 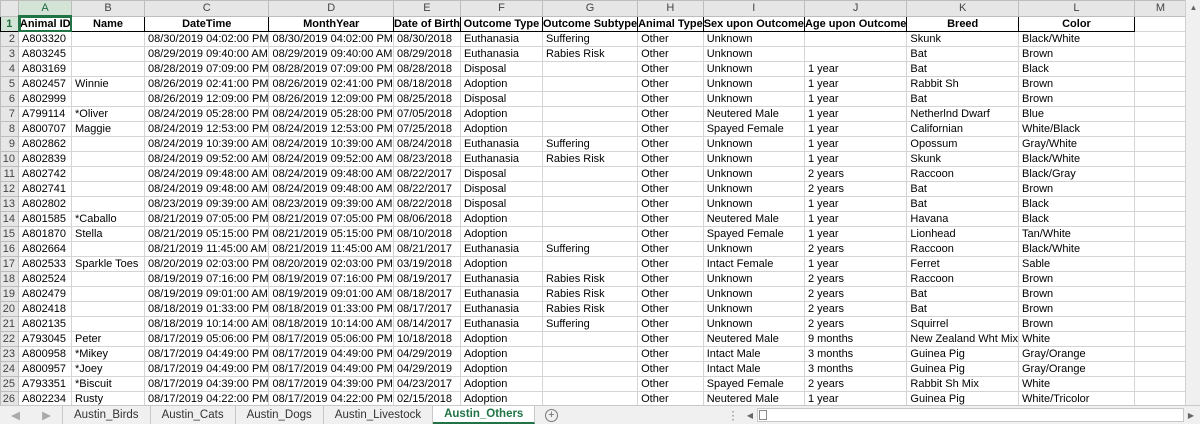 I want to click on cell: 9 months, so click(x=855, y=339).